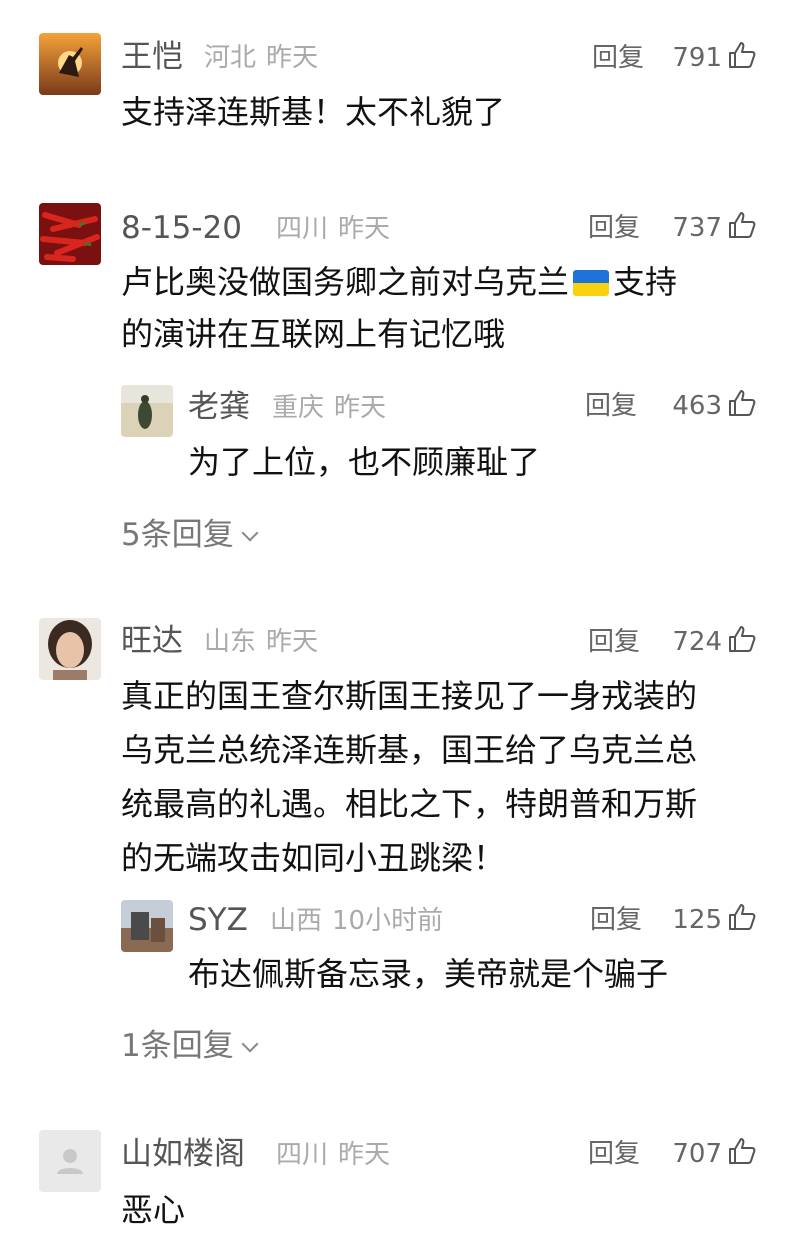  I want to click on username: 8-15-20, so click(181, 228).